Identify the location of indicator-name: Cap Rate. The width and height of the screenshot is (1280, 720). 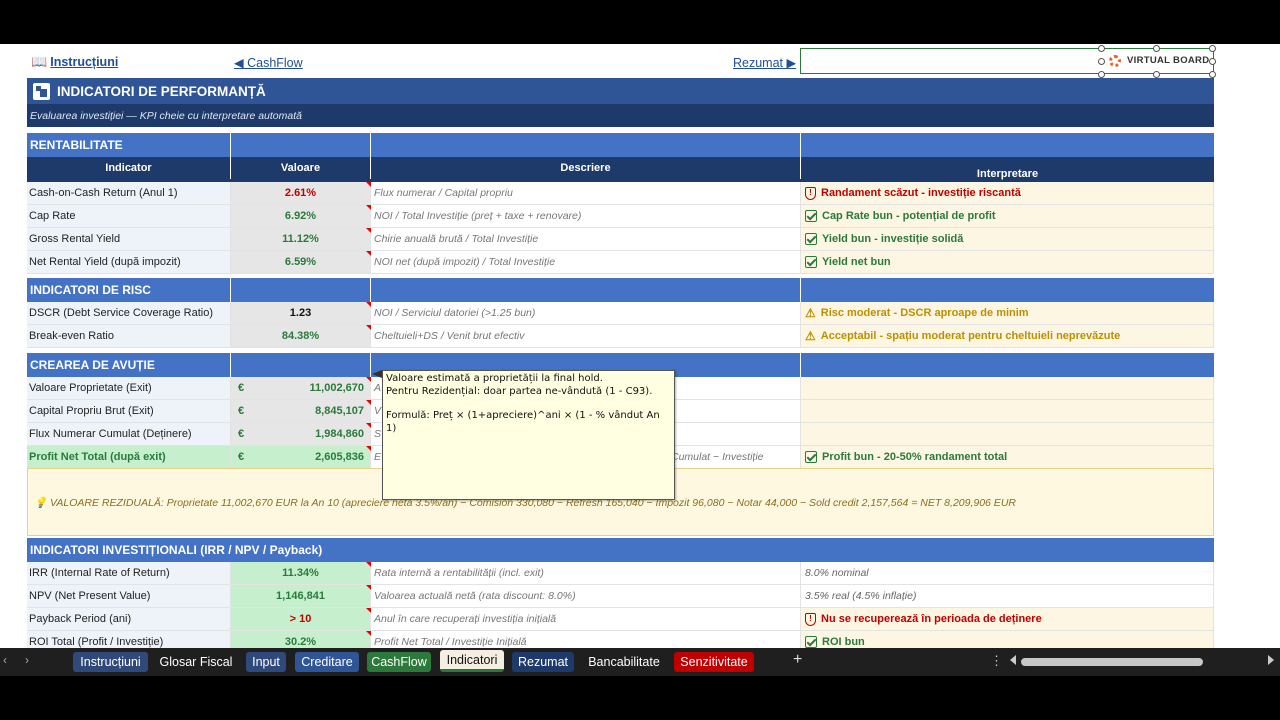
(129, 216).